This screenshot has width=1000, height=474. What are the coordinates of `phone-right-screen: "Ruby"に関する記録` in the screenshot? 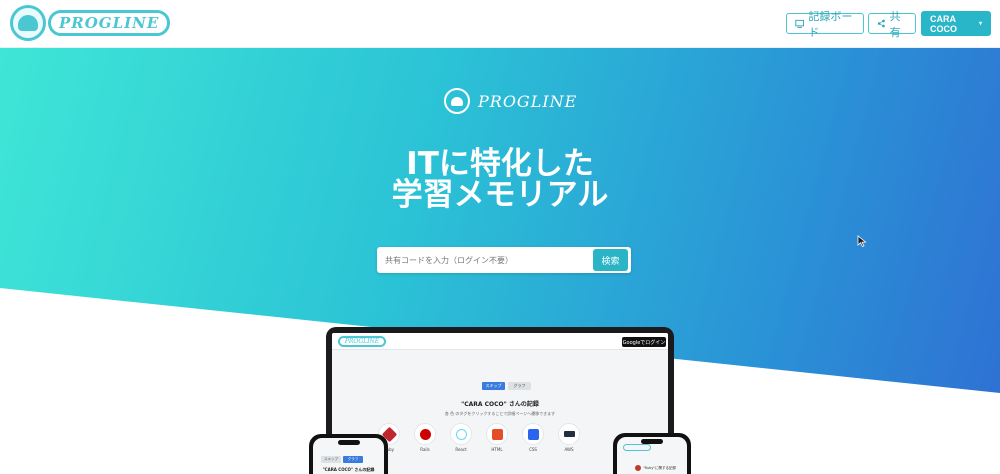 It's located at (652, 455).